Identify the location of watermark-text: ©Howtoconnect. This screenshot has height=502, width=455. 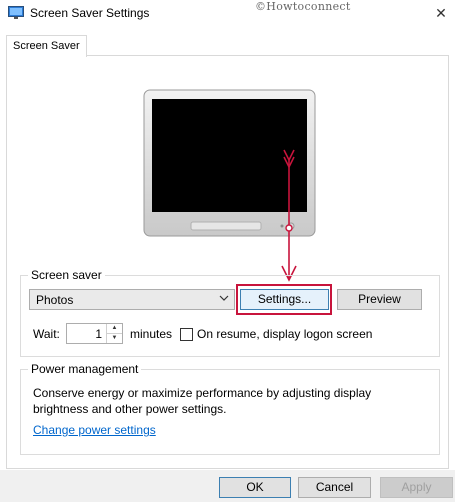
(303, 6).